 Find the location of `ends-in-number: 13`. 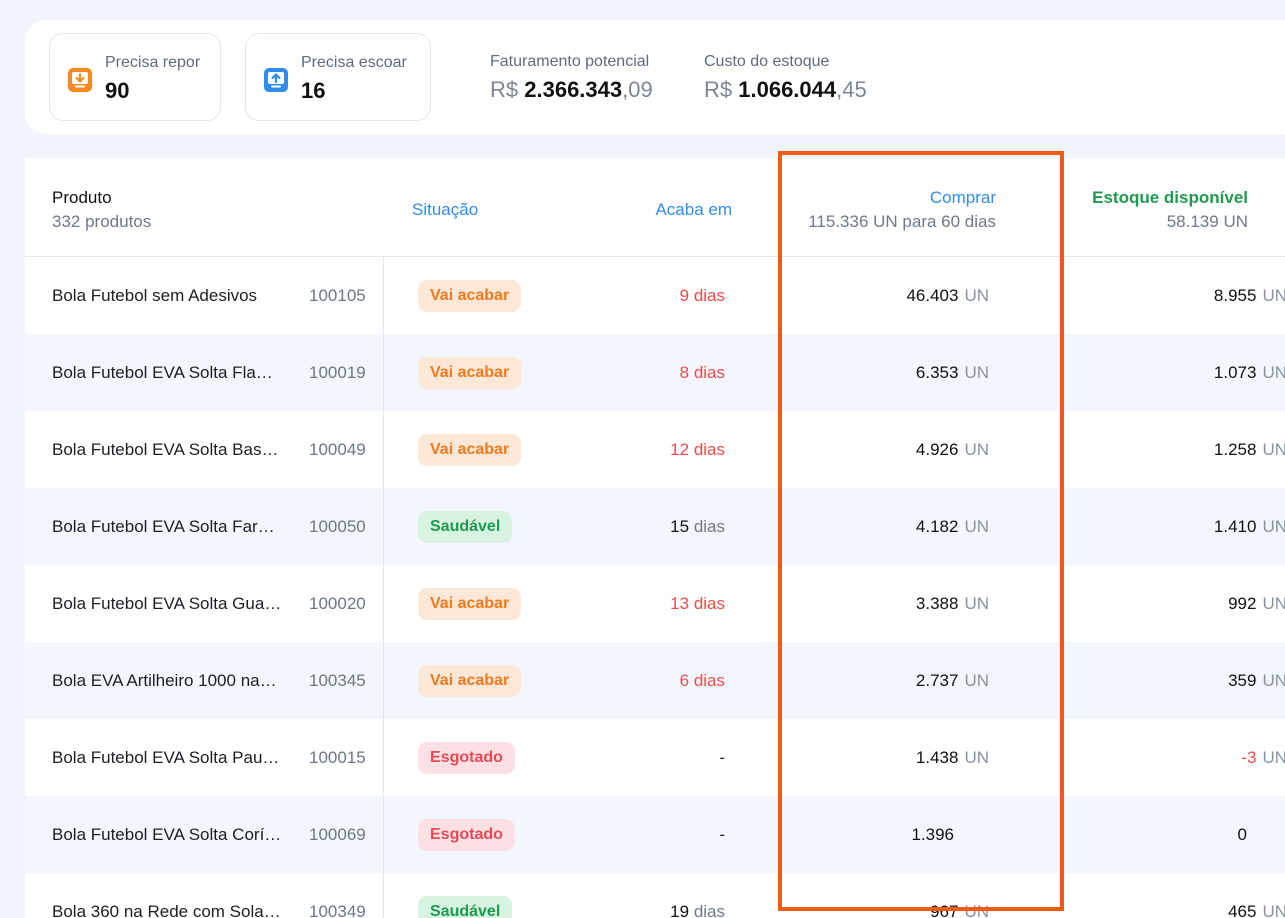

ends-in-number: 13 is located at coordinates (680, 603).